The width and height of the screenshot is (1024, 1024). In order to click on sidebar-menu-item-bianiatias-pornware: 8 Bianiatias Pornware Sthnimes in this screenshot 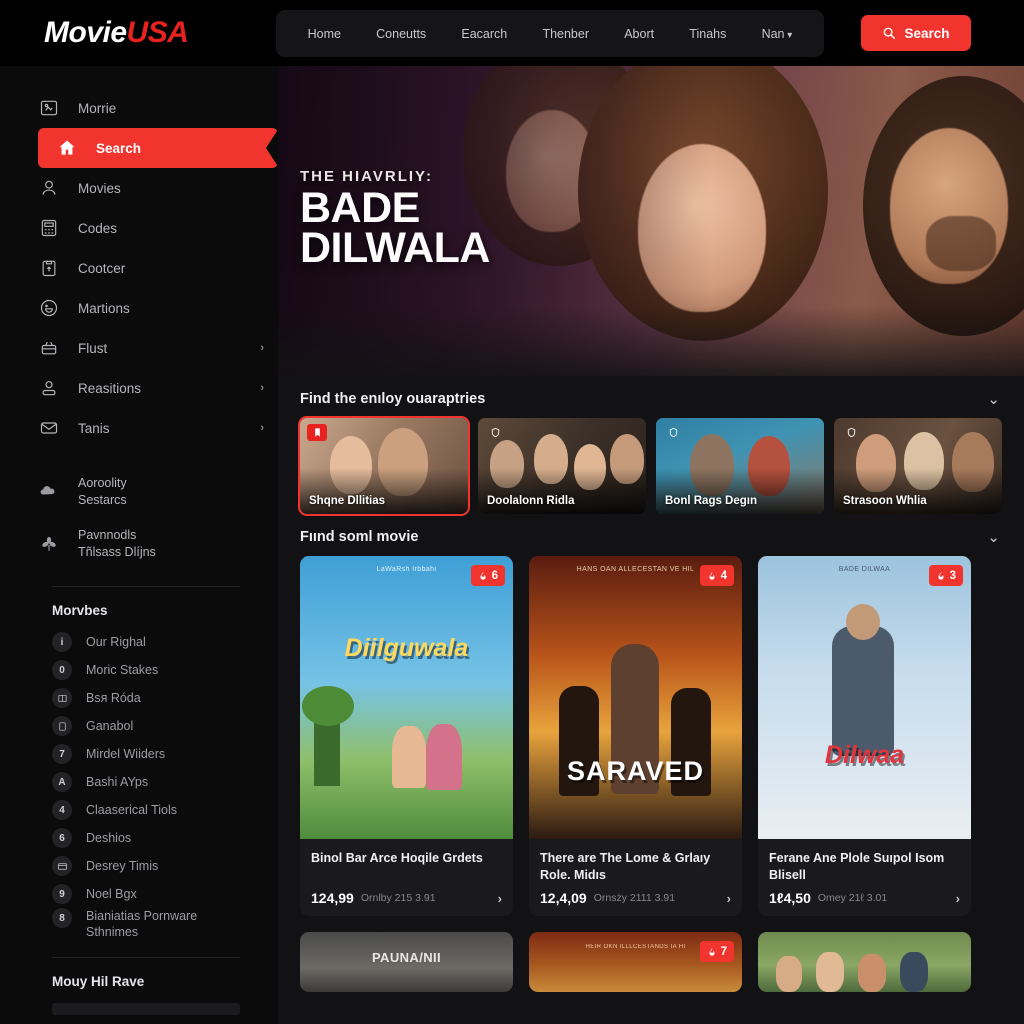, I will do `click(158, 924)`.